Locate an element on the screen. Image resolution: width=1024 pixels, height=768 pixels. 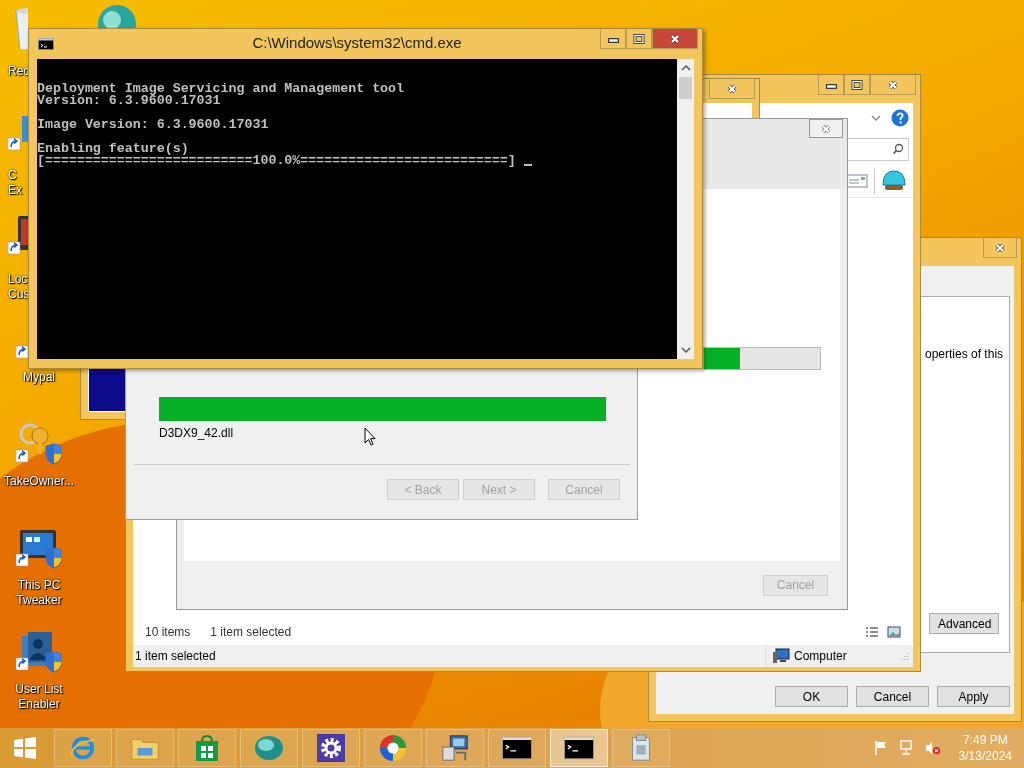
scroll-up-icon is located at coordinates (685, 68).